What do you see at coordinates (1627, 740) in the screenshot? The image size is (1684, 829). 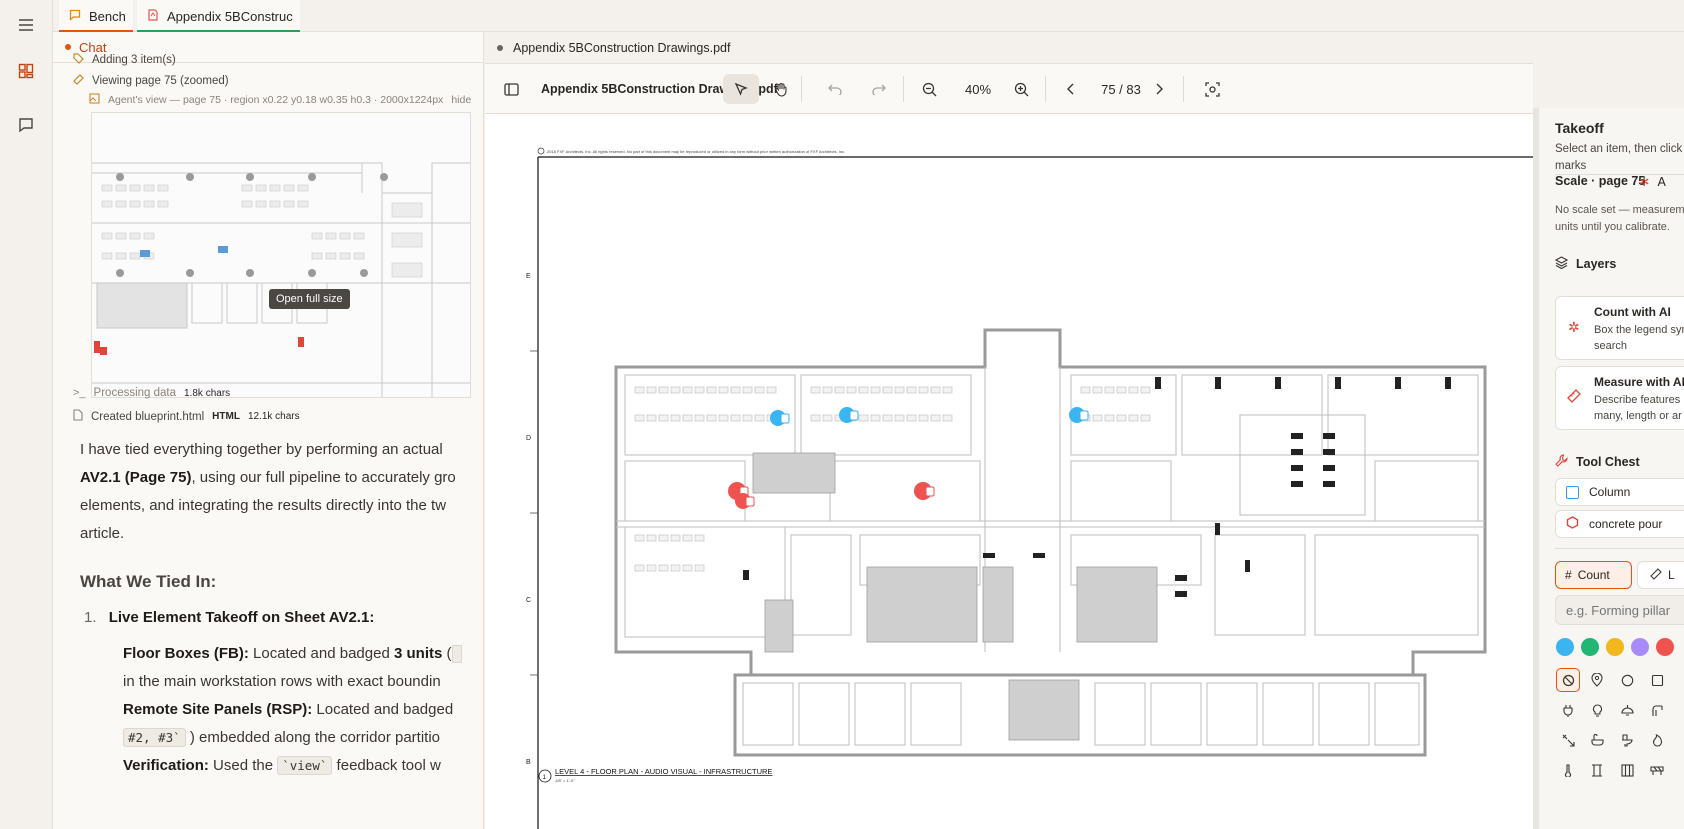 I see `toilet-icon` at bounding box center [1627, 740].